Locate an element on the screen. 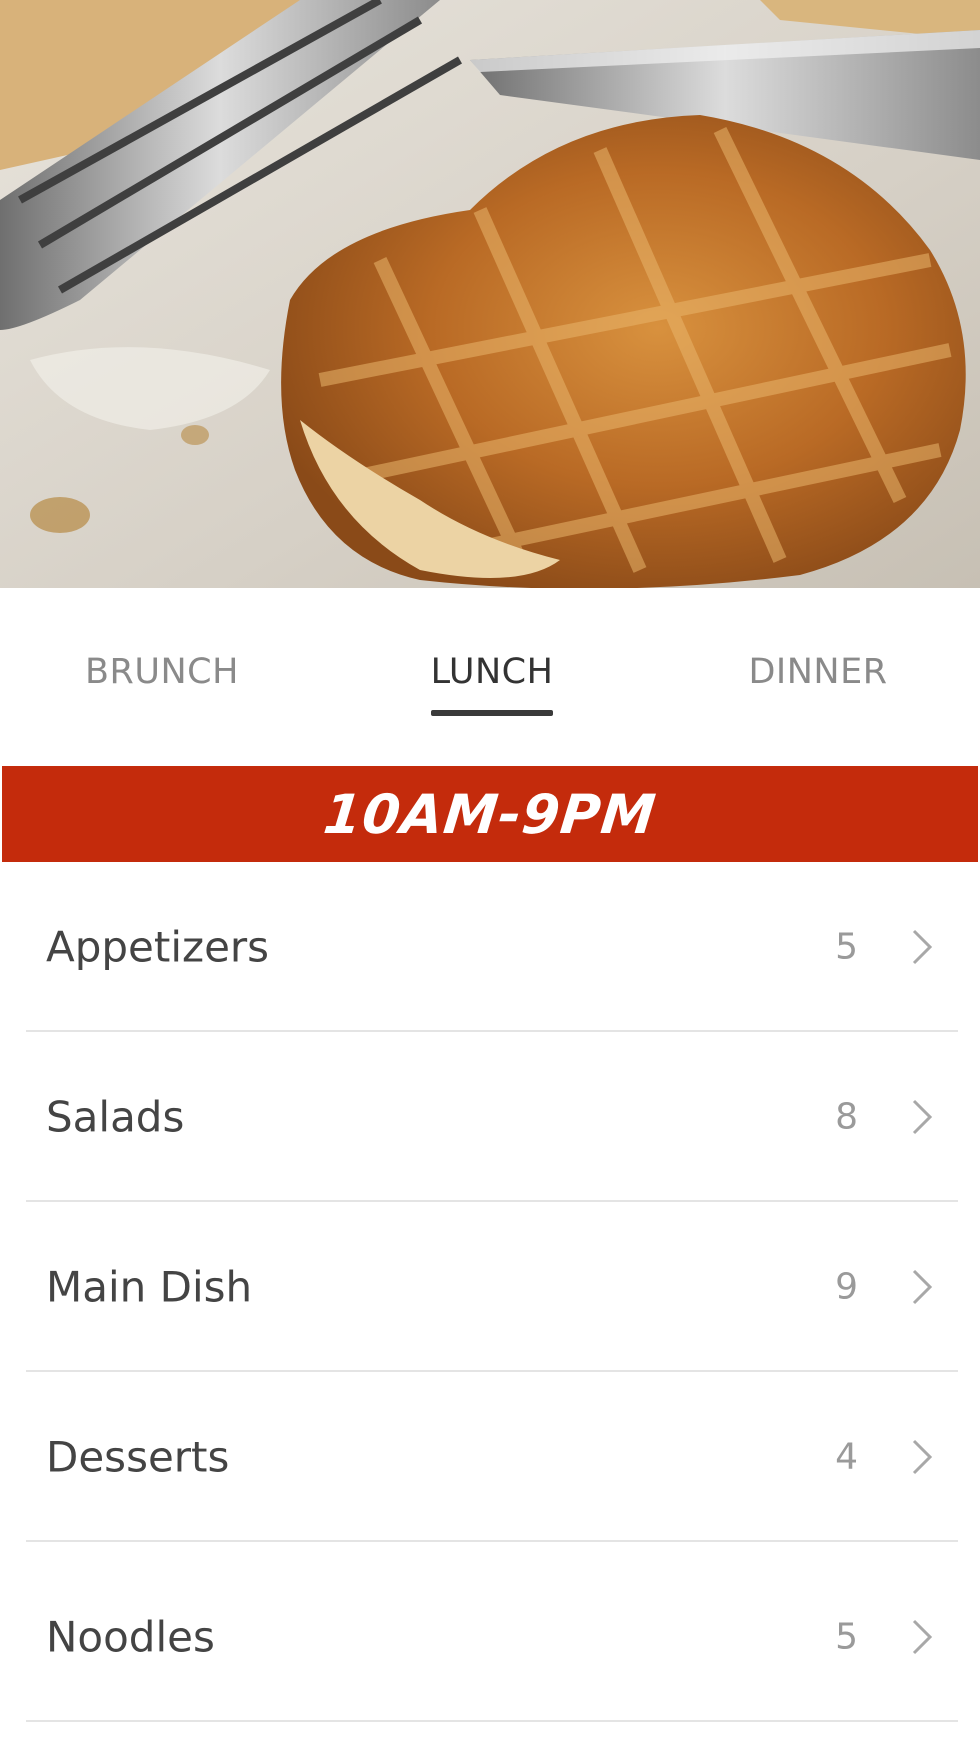 The height and width of the screenshot is (1746, 980). tab-brunch: BRUNCH is located at coordinates (162, 697).